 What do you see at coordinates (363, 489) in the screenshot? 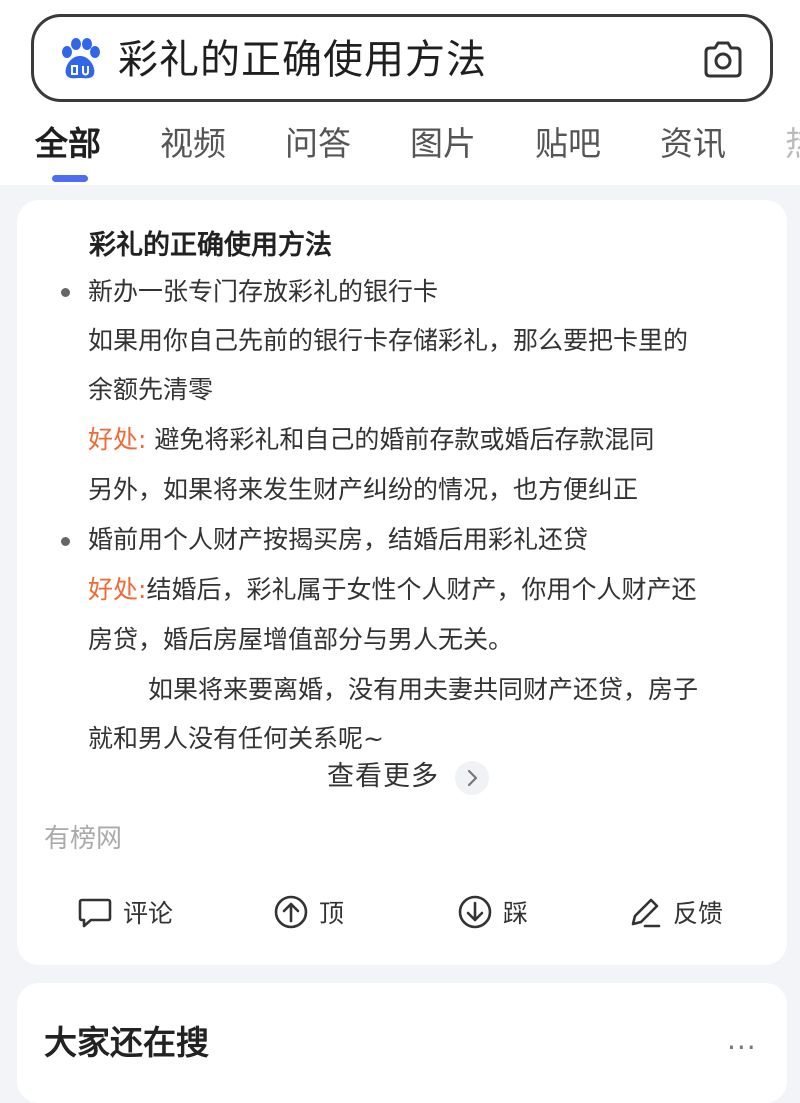
I see `result-line: 另外，如果将来发生财产纠纷的情况，也方便纠正` at bounding box center [363, 489].